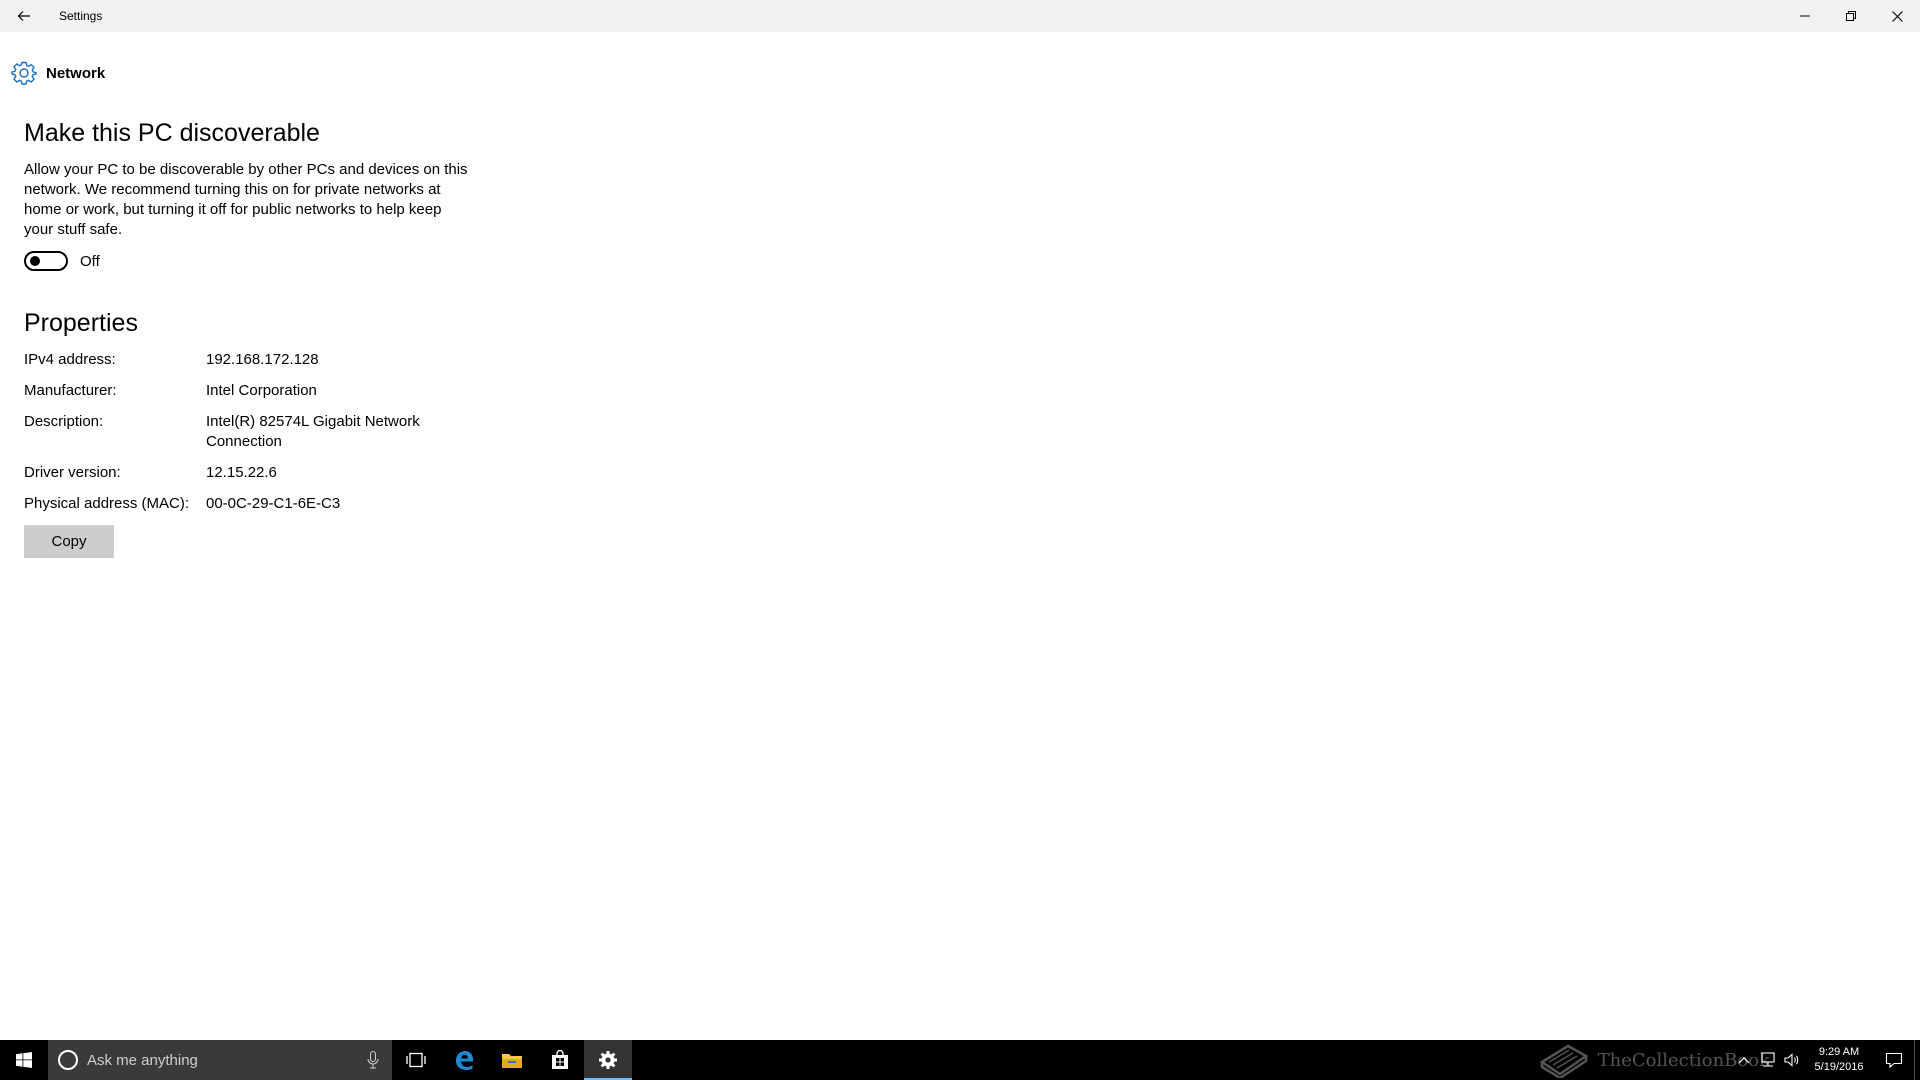  I want to click on minimize-button, so click(1805, 16).